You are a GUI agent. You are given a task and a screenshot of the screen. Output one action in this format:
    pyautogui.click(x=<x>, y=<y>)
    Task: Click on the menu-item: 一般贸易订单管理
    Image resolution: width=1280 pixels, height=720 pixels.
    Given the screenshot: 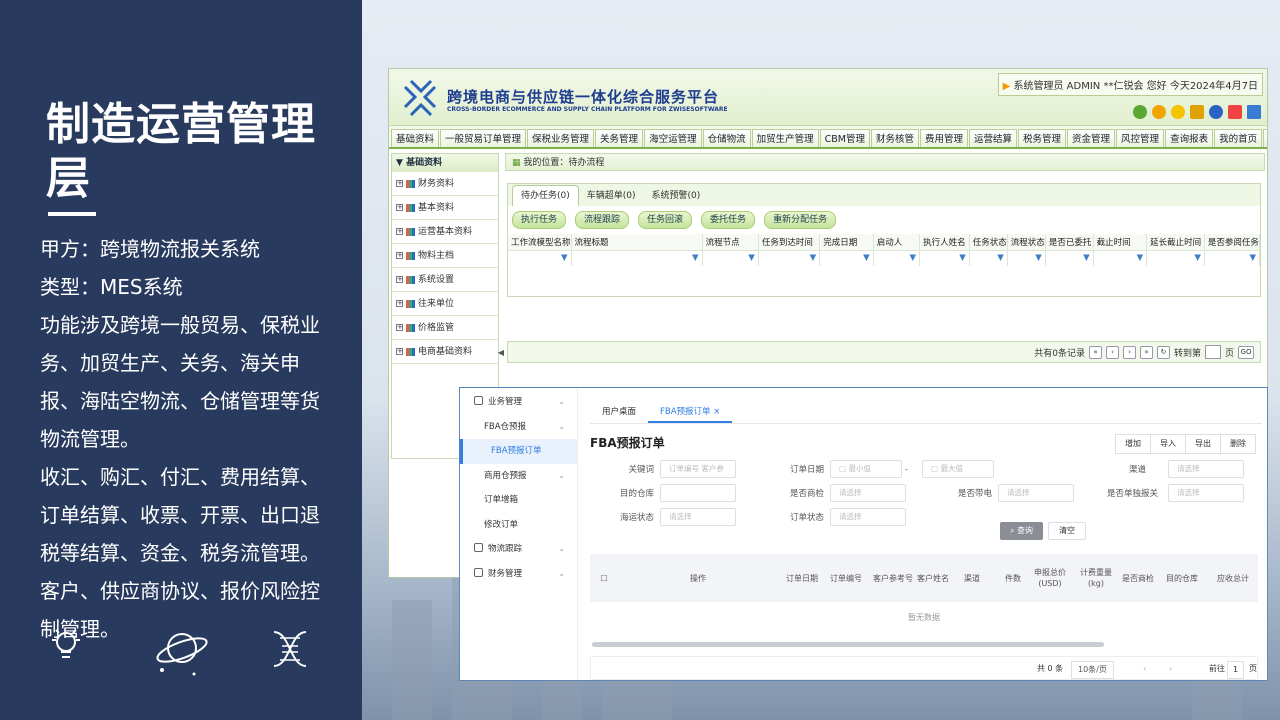 What is the action you would take?
    pyautogui.click(x=483, y=138)
    